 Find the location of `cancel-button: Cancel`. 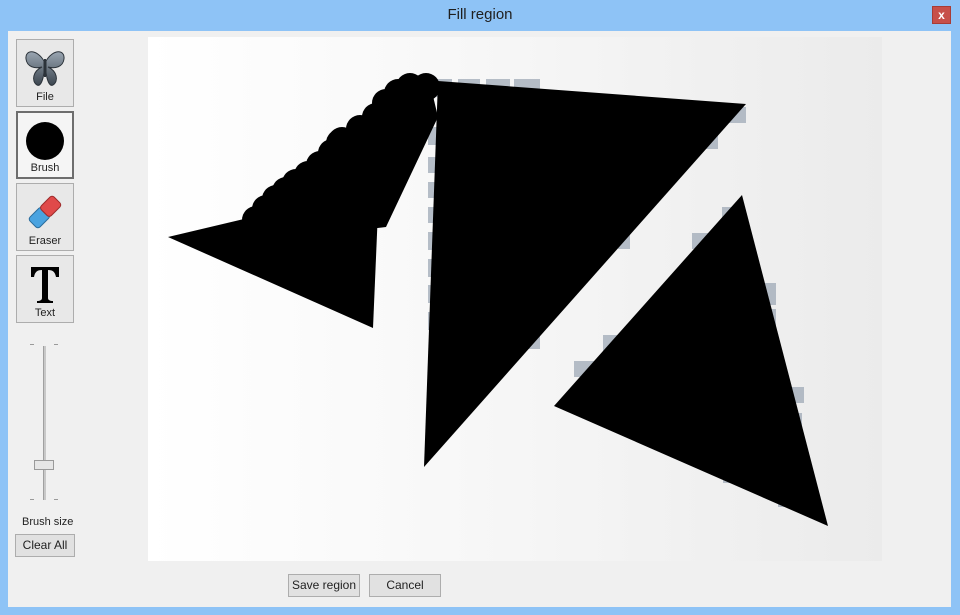

cancel-button: Cancel is located at coordinates (405, 585).